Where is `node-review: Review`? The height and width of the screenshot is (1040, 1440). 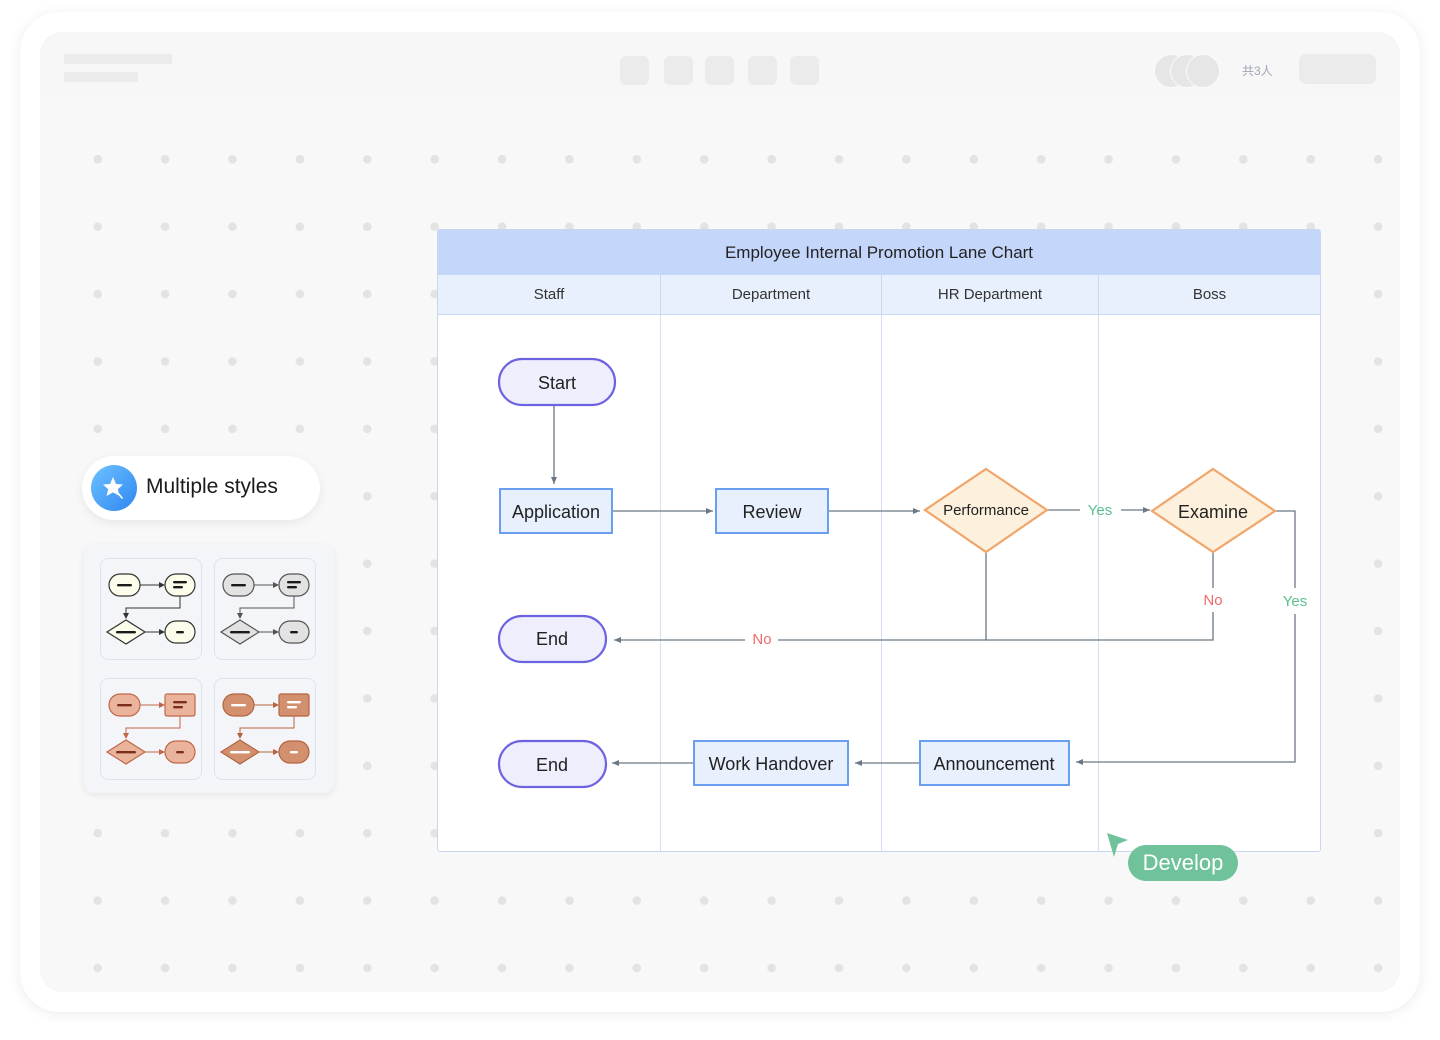 node-review: Review is located at coordinates (772, 511).